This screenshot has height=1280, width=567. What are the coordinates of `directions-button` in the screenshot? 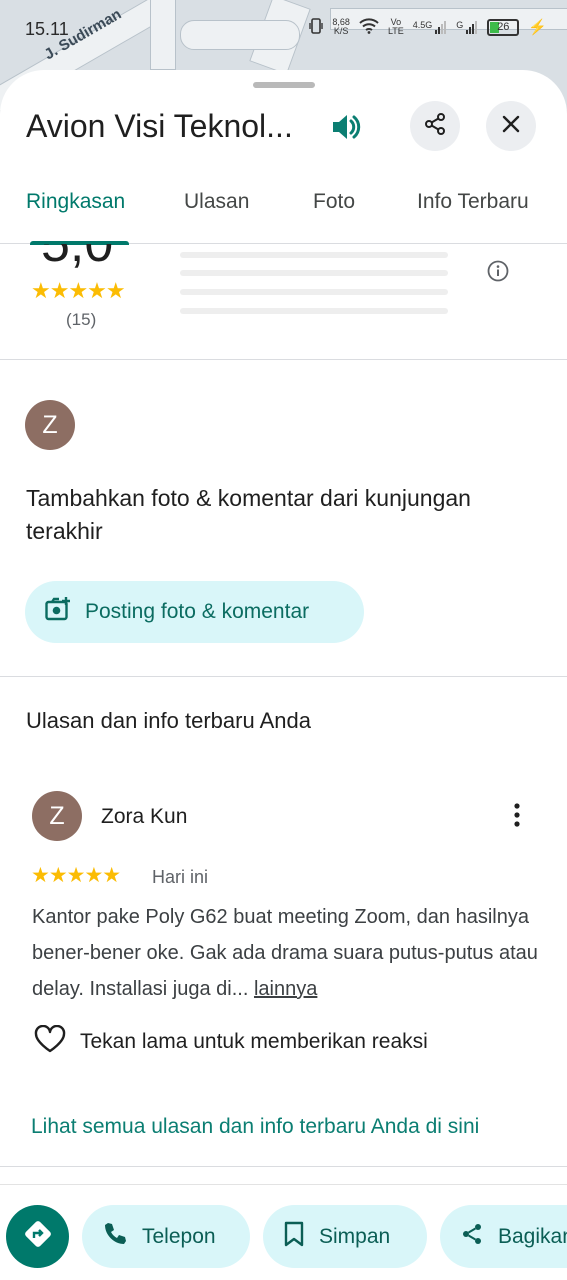 It's located at (37, 1236).